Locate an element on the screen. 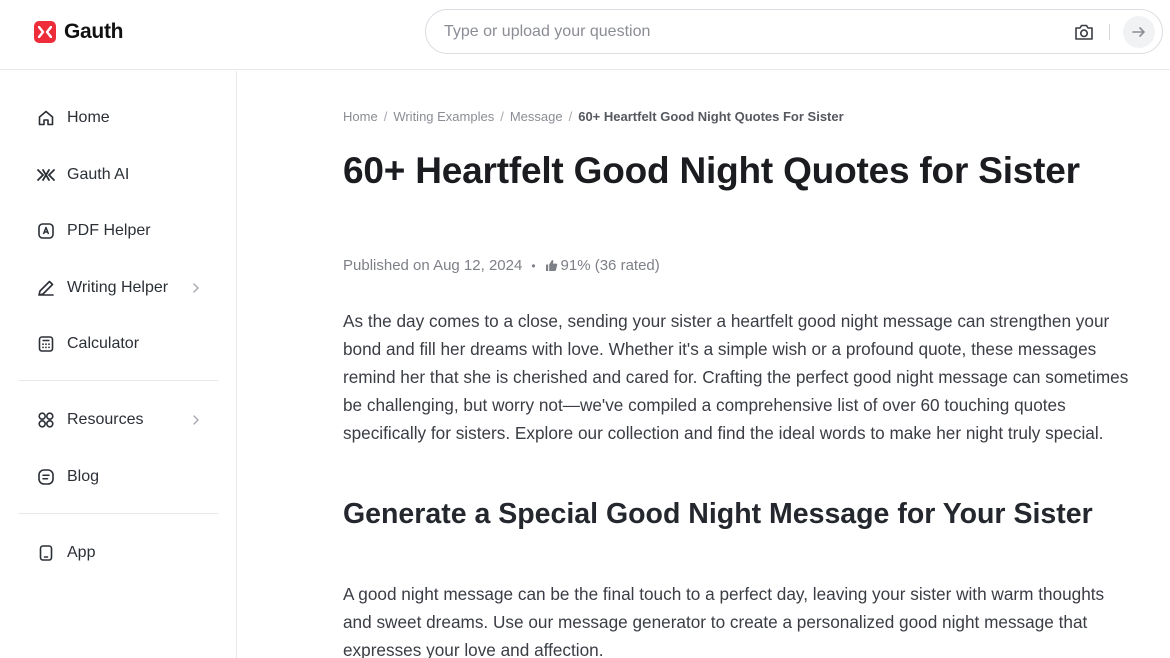 The width and height of the screenshot is (1170, 658). camera-upload-button is located at coordinates (1084, 32).